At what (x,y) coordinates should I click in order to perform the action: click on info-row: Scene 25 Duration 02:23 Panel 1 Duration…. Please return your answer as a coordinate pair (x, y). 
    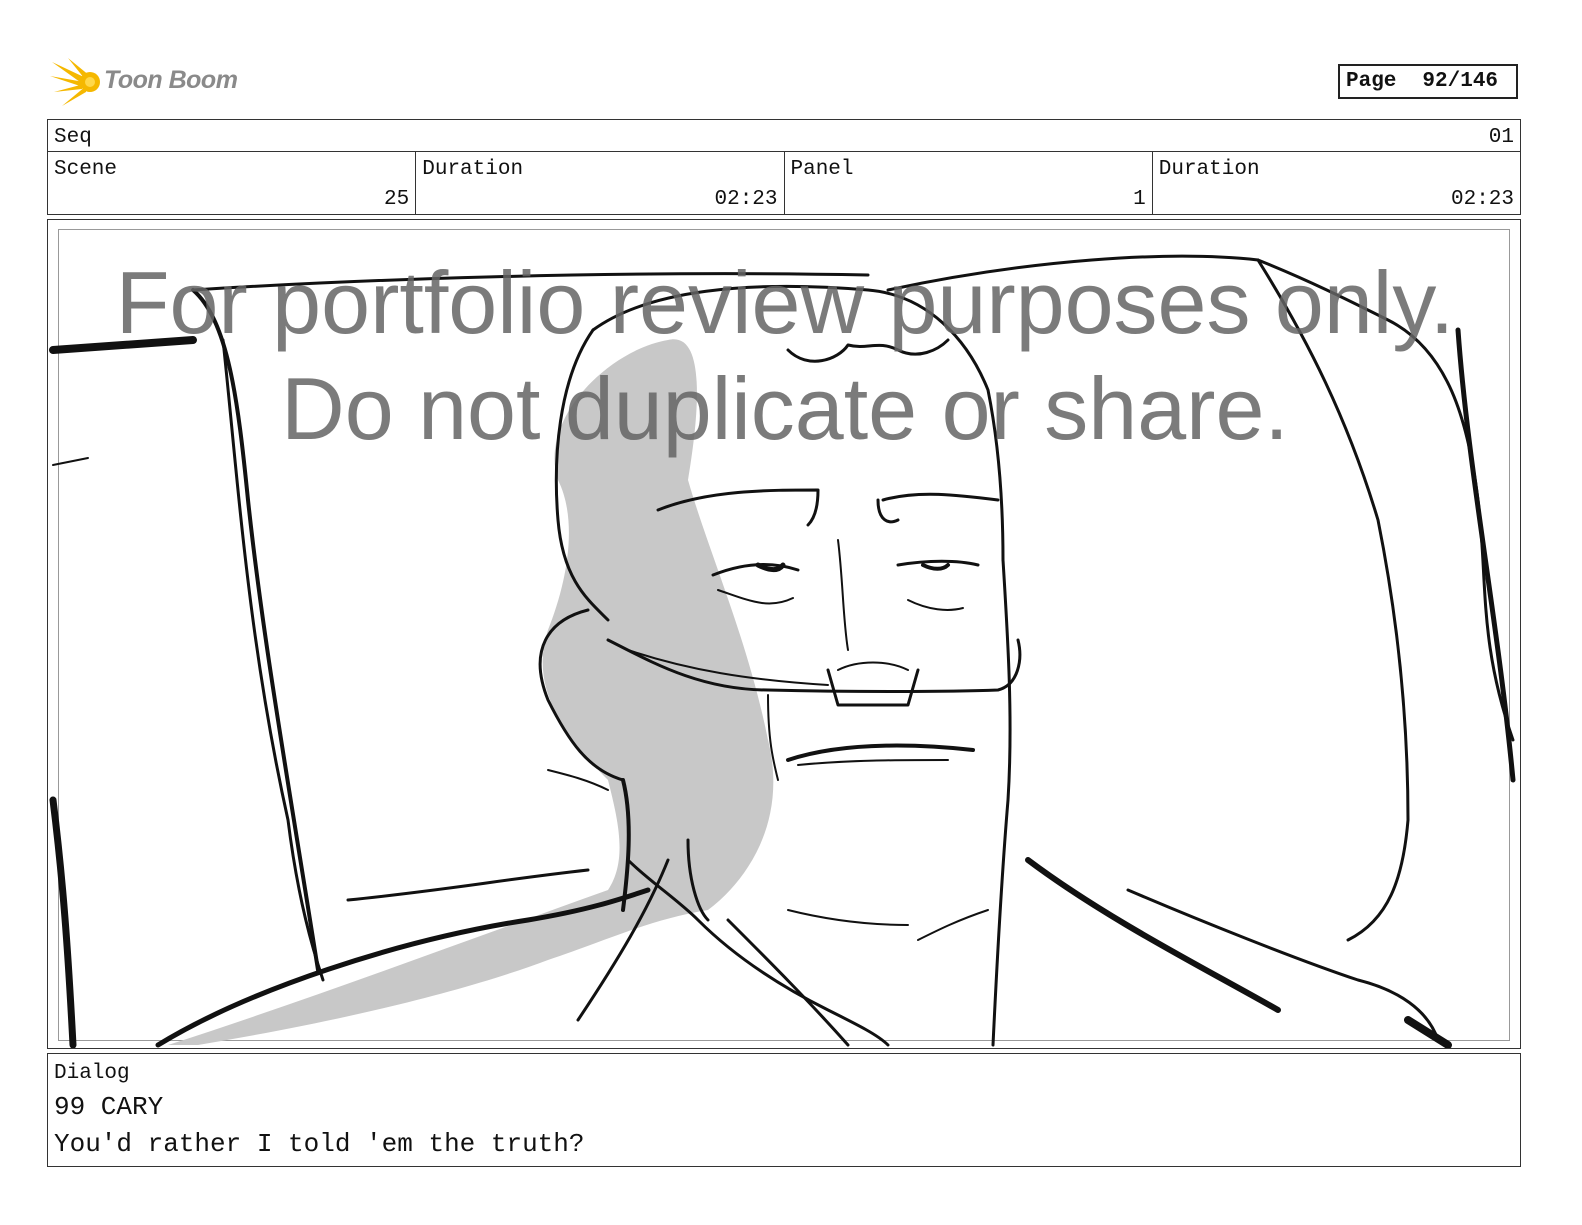
    Looking at the image, I should click on (784, 183).